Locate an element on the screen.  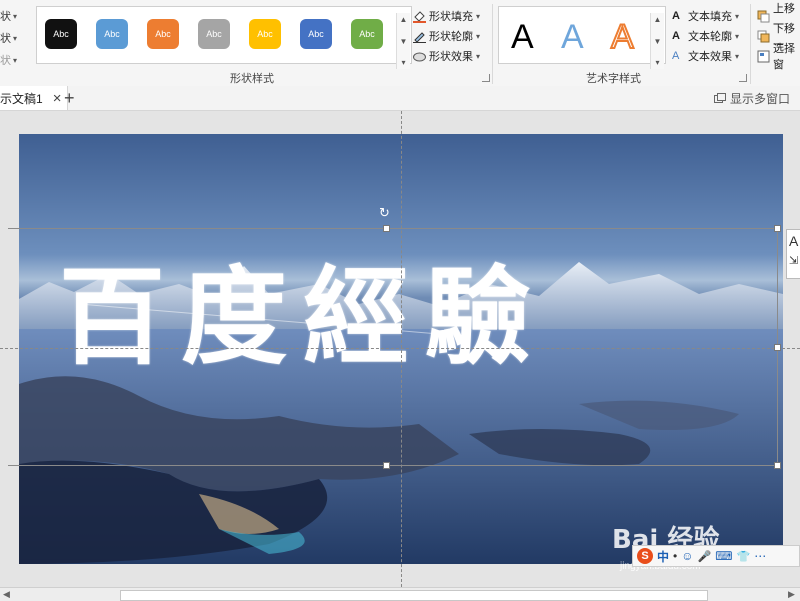
shape-style-black: Abc is located at coordinates (61, 34).